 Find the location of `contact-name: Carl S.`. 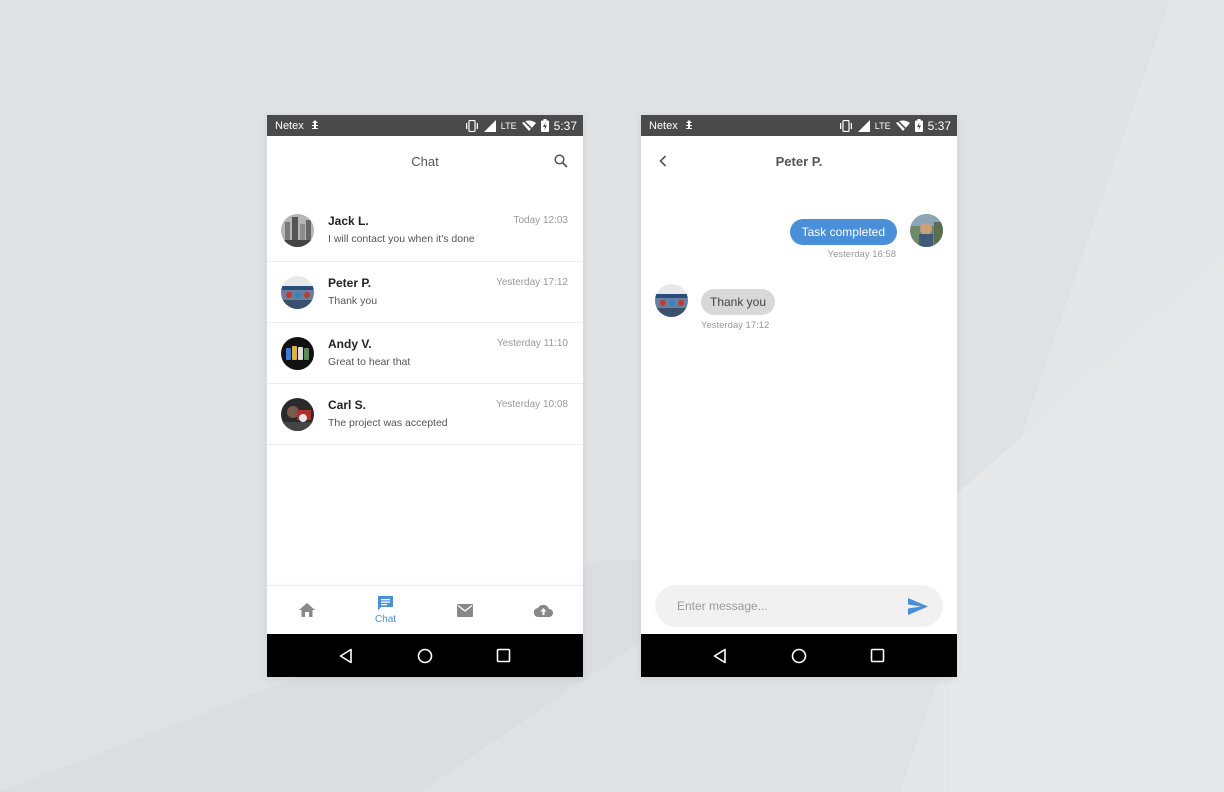

contact-name: Carl S. is located at coordinates (347, 405).